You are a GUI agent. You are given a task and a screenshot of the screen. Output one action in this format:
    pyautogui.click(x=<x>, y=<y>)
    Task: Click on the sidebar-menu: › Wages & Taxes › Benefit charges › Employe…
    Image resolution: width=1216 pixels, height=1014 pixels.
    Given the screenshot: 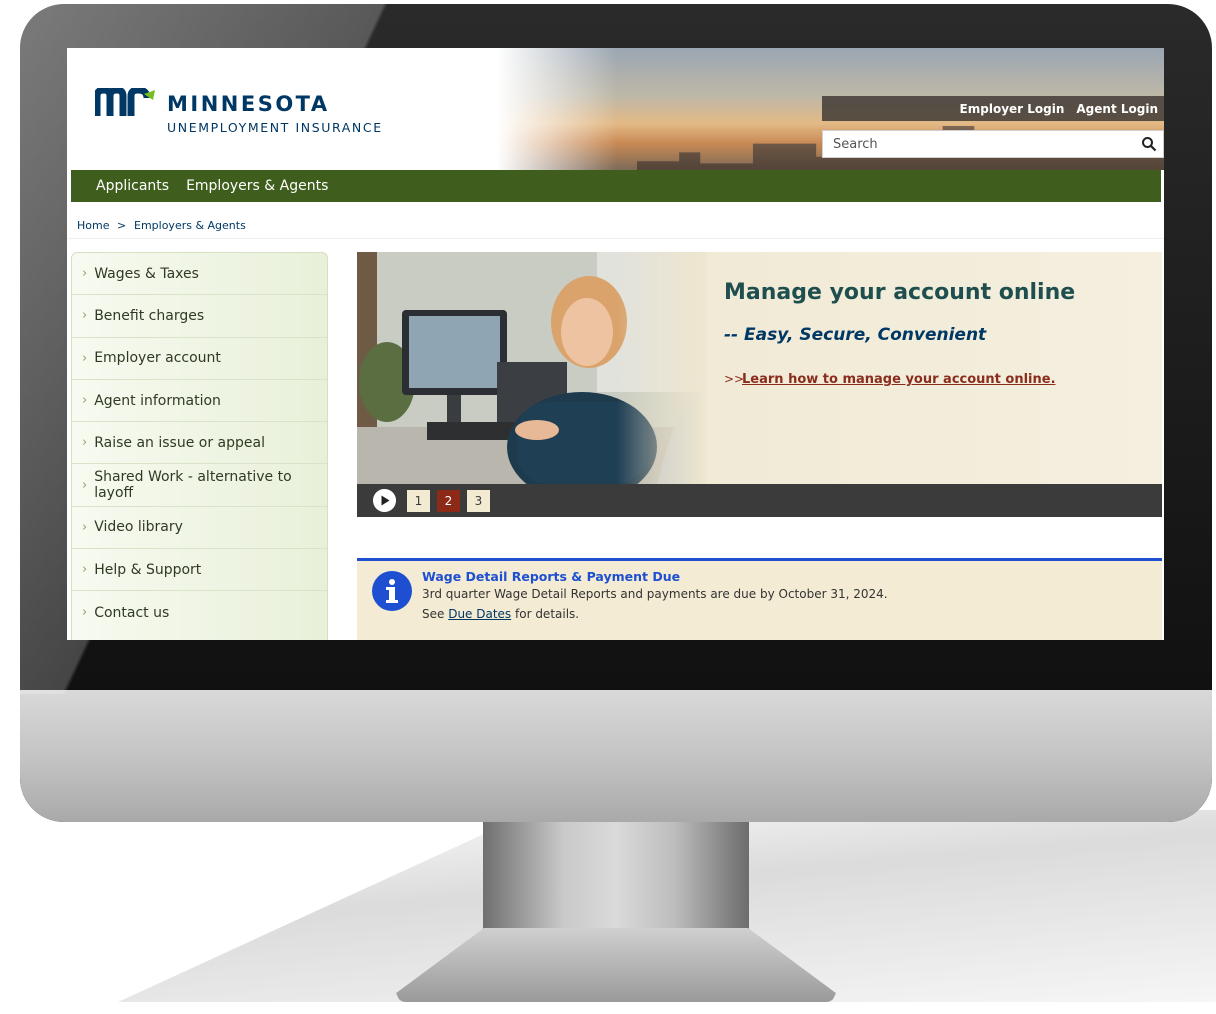 What is the action you would take?
    pyautogui.click(x=199, y=446)
    